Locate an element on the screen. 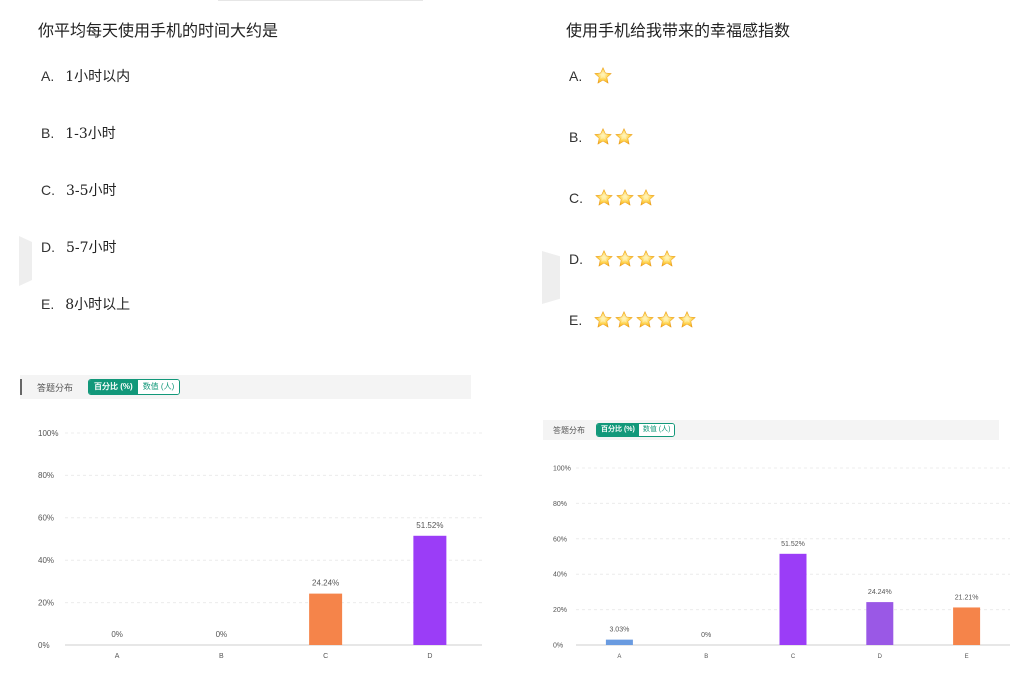 This screenshot has width=1024, height=682. right-stats-toolbar: 答题分布 百分比 (%) 数值 (人) is located at coordinates (771, 430).